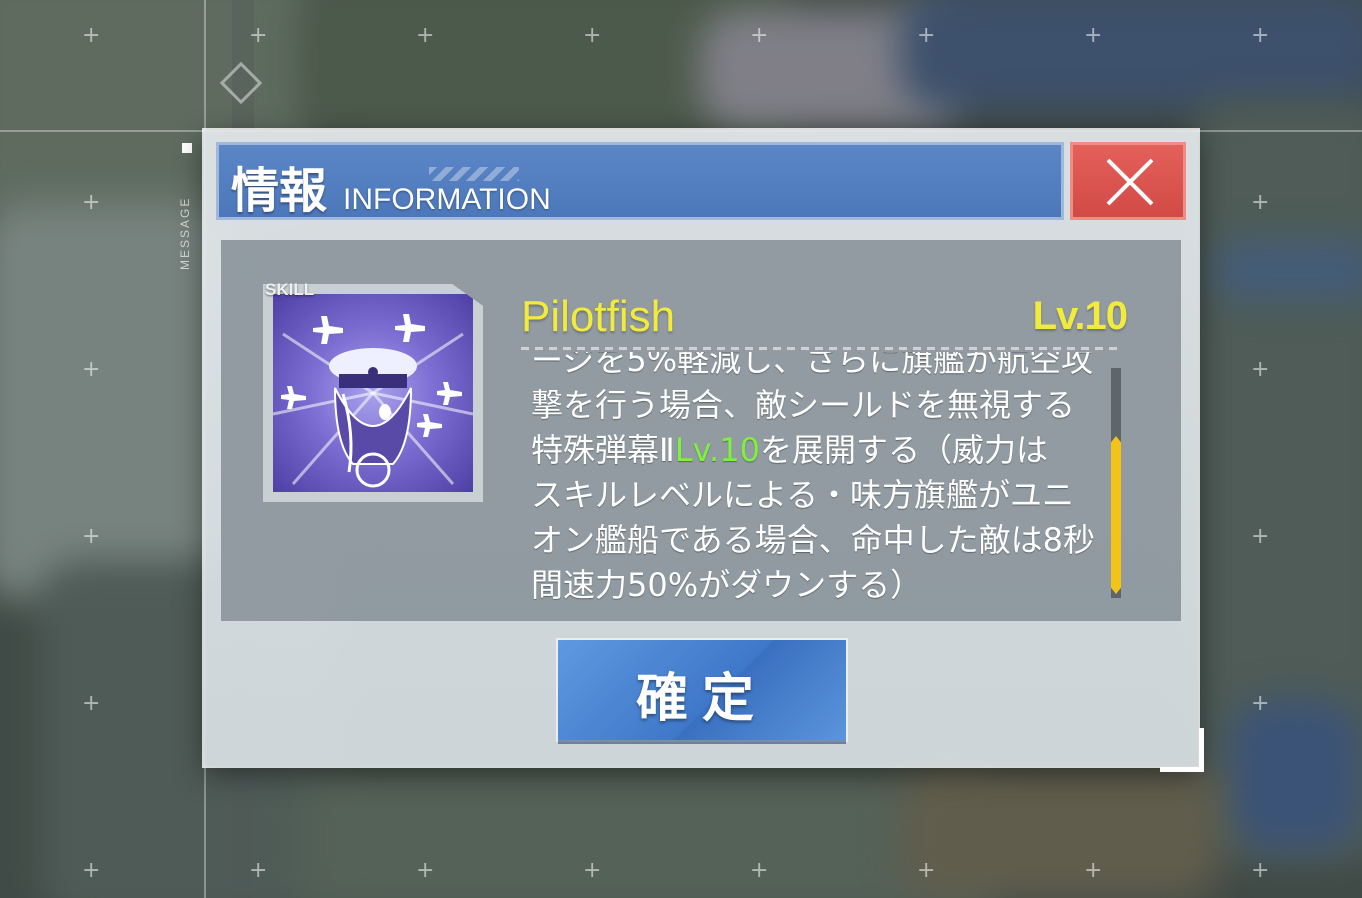 The height and width of the screenshot is (898, 1362). What do you see at coordinates (290, 289) in the screenshot?
I see `skill-tag-label: SKILL` at bounding box center [290, 289].